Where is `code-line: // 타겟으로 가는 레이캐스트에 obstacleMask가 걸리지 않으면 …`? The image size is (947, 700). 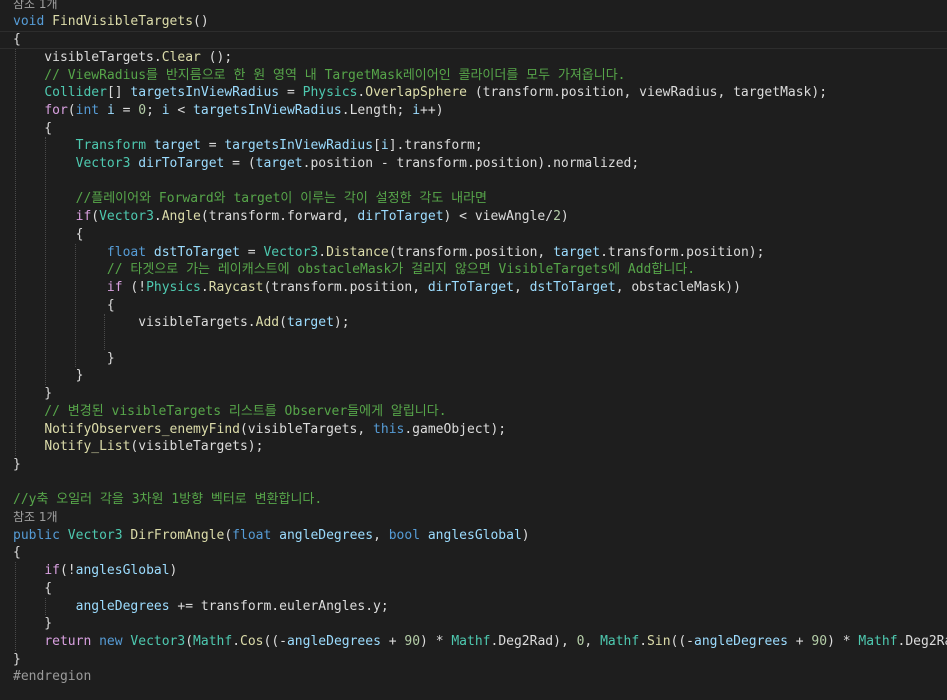 code-line: // 타겟으로 가는 레이캐스트에 obstacleMask가 걸리지 않으면 … is located at coordinates (354, 270).